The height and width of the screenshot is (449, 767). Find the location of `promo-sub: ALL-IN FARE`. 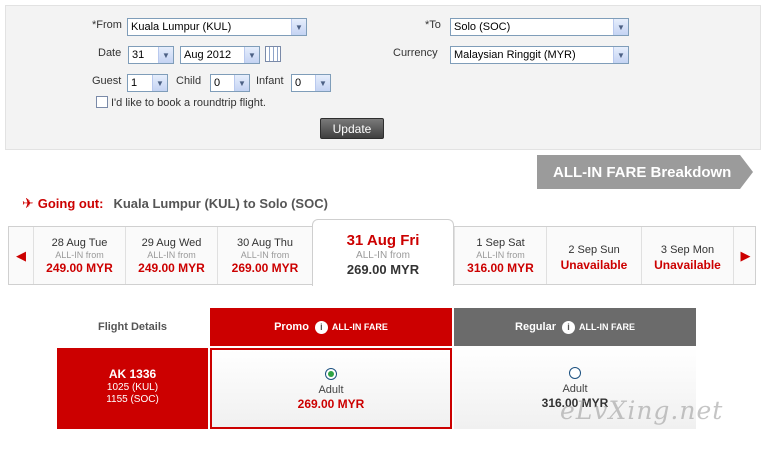

promo-sub: ALL-IN FARE is located at coordinates (359, 327).